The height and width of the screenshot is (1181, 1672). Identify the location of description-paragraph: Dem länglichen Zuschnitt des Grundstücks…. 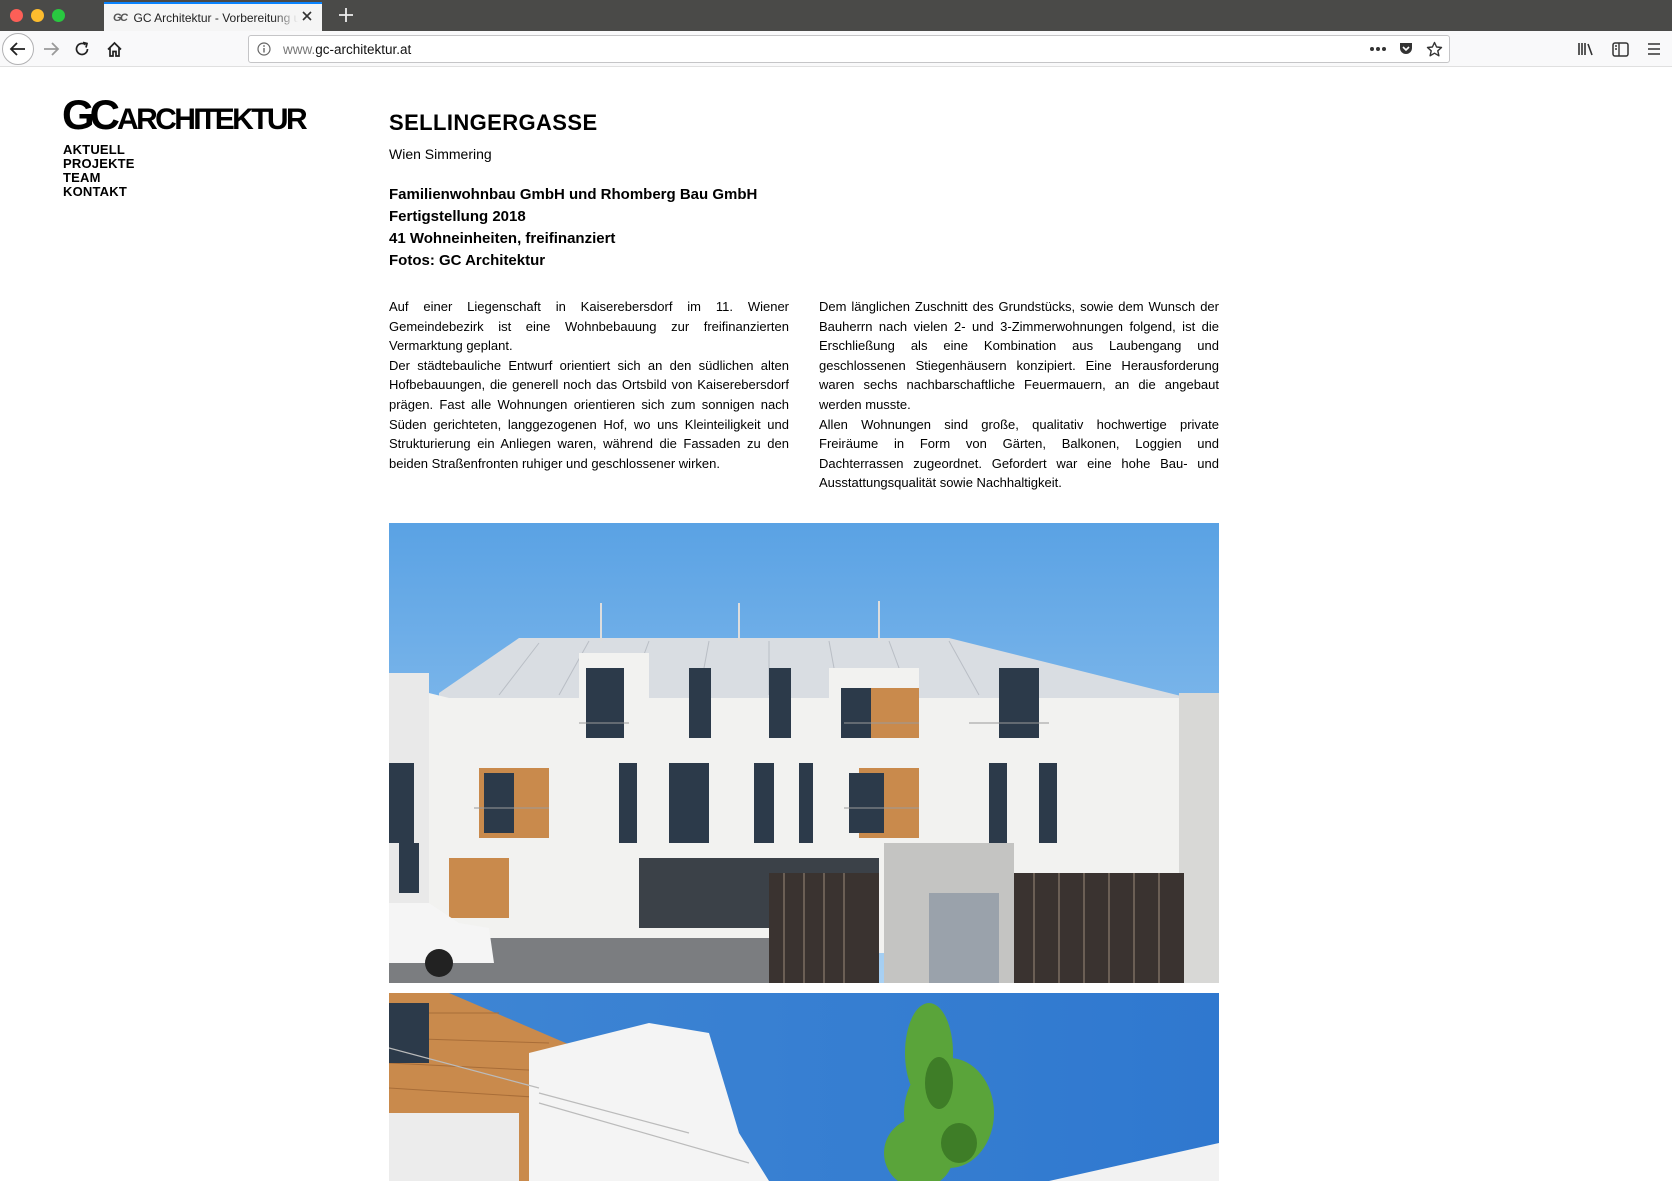
(1019, 355).